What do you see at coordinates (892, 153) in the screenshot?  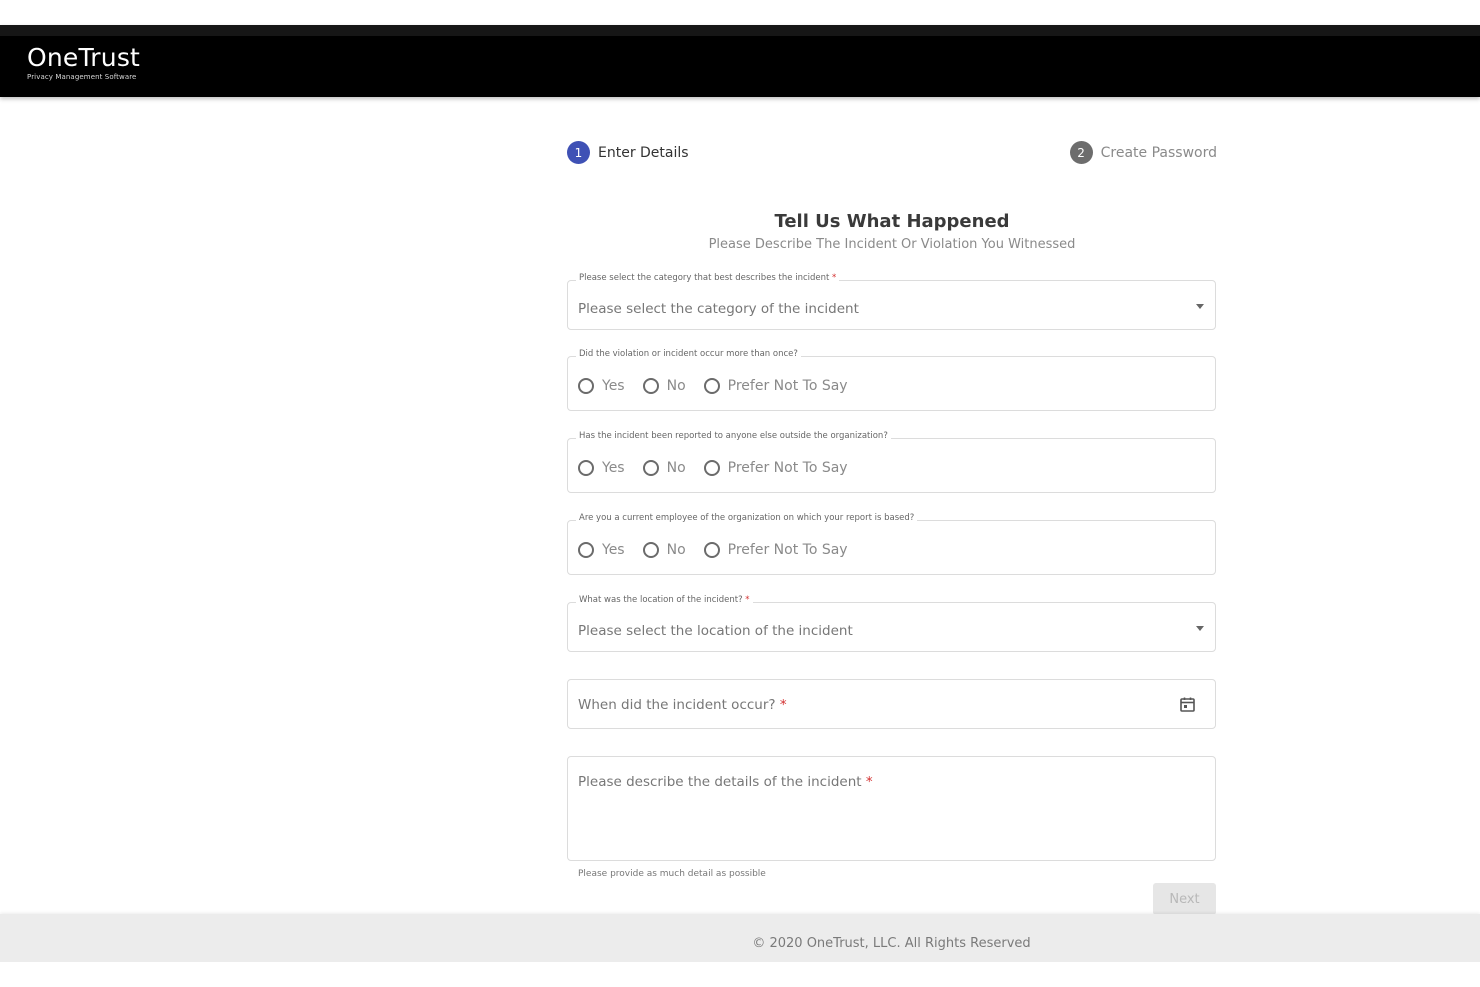 I see `stepper: 1 Enter Details 2 Create Password` at bounding box center [892, 153].